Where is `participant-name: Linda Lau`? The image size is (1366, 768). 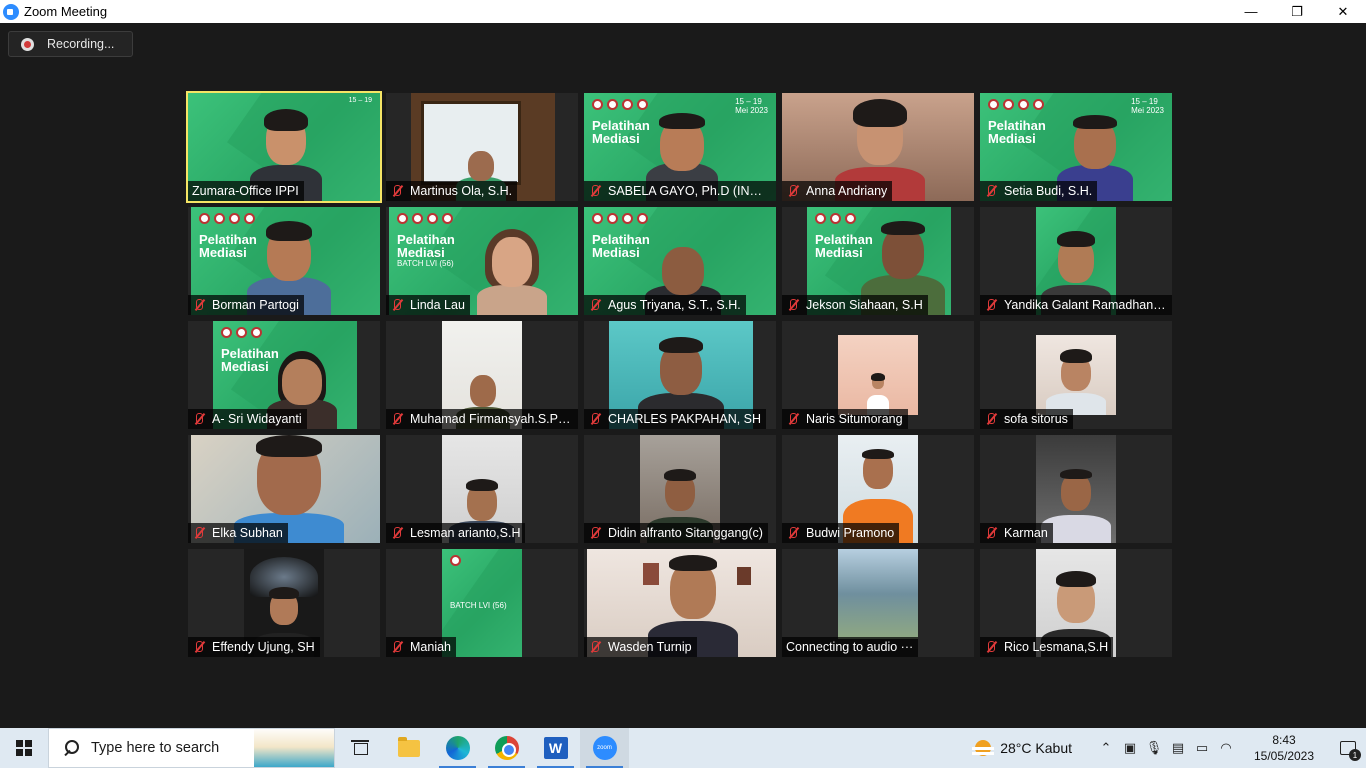 participant-name: Linda Lau is located at coordinates (437, 305).